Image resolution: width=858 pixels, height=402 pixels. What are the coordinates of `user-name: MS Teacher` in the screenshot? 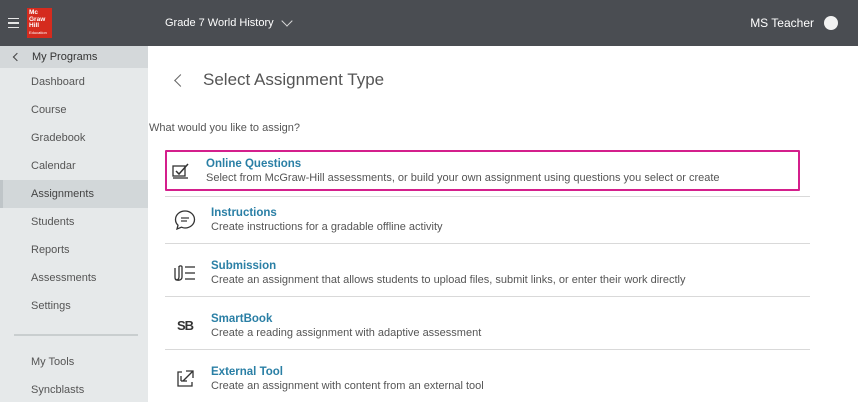 It's located at (782, 23).